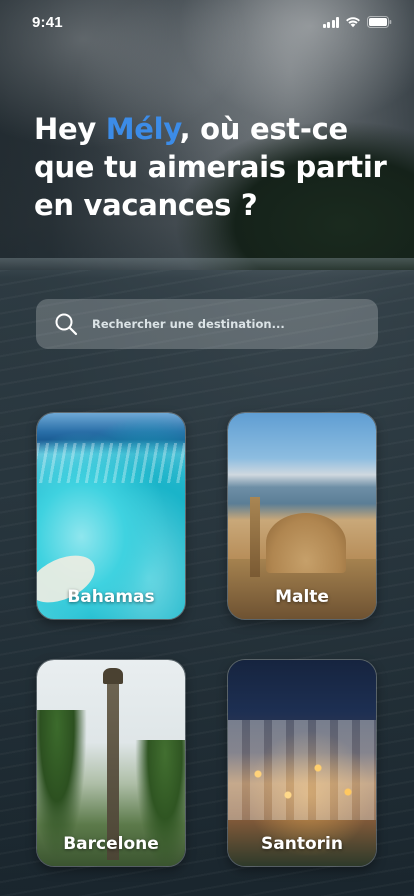  I want to click on status-bar: 9:41, so click(207, 22).